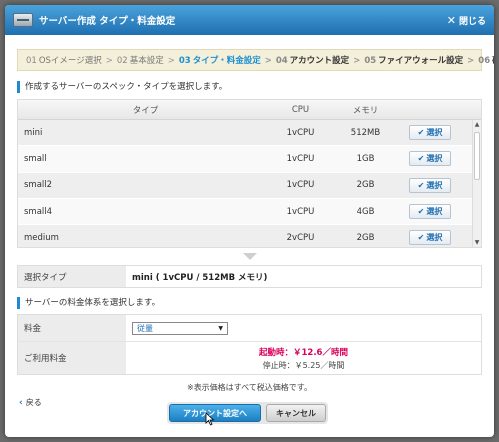 The height and width of the screenshot is (442, 499). Describe the element at coordinates (220, 328) in the screenshot. I see `chevron-down-icon: ▼` at that location.